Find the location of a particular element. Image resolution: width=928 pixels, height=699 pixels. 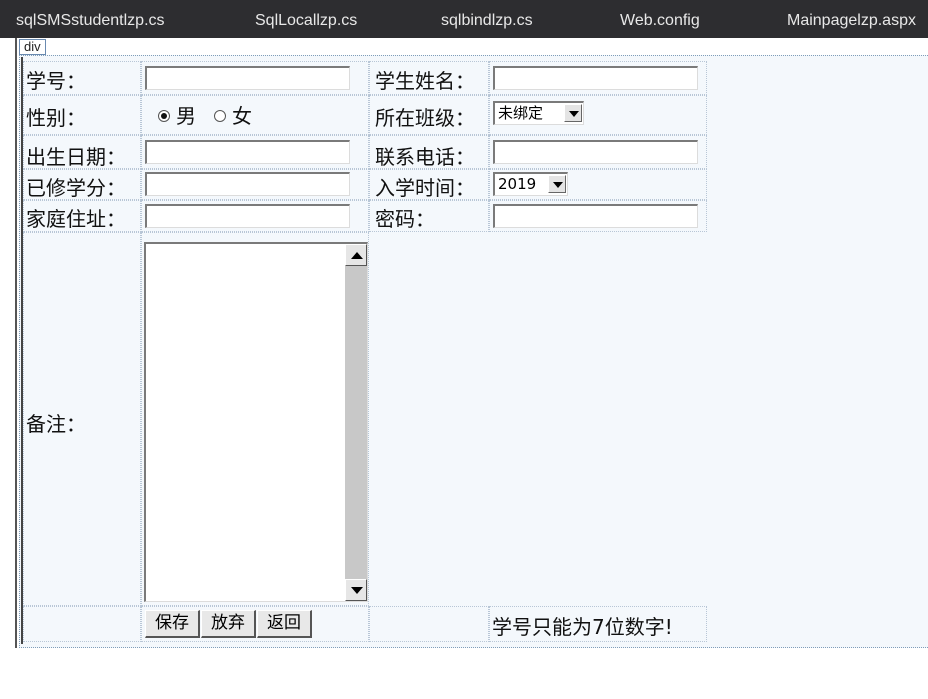

gender-label: 性别： is located at coordinates (56, 118).